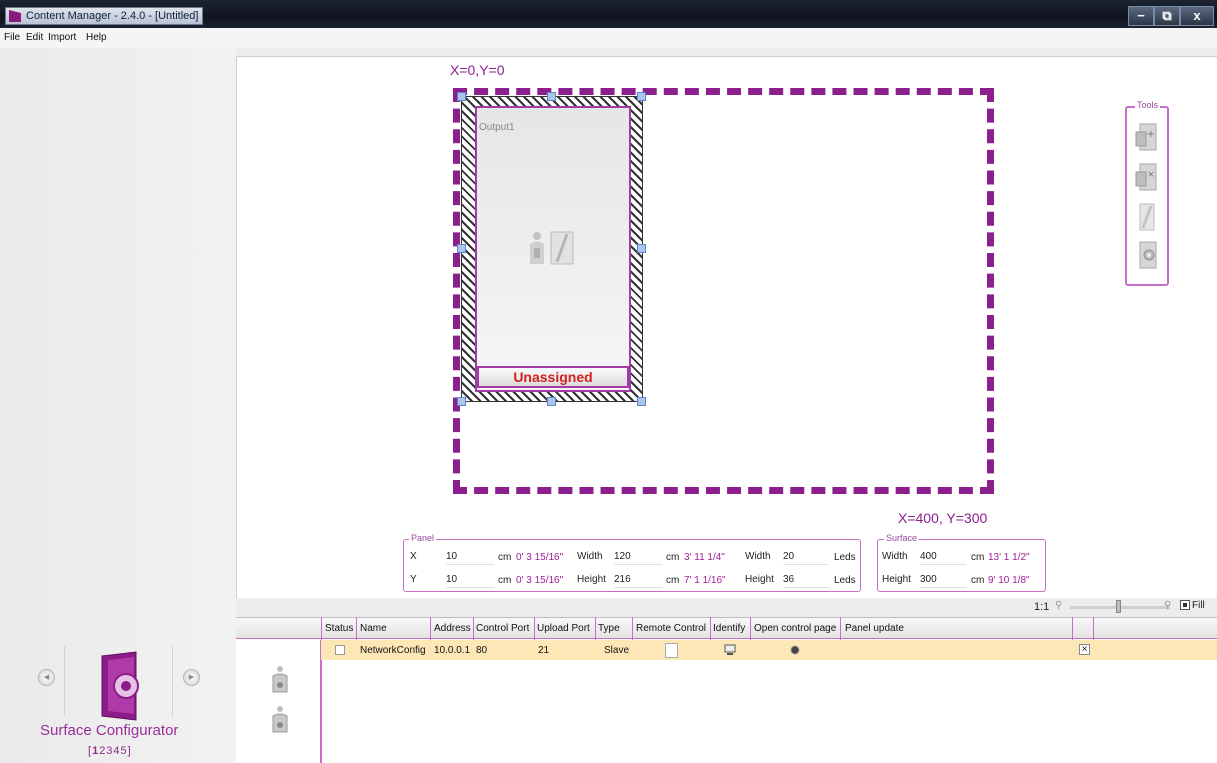 The image size is (1217, 763). Describe the element at coordinates (423, 538) in the screenshot. I see `panel-group-label: Panel` at that location.